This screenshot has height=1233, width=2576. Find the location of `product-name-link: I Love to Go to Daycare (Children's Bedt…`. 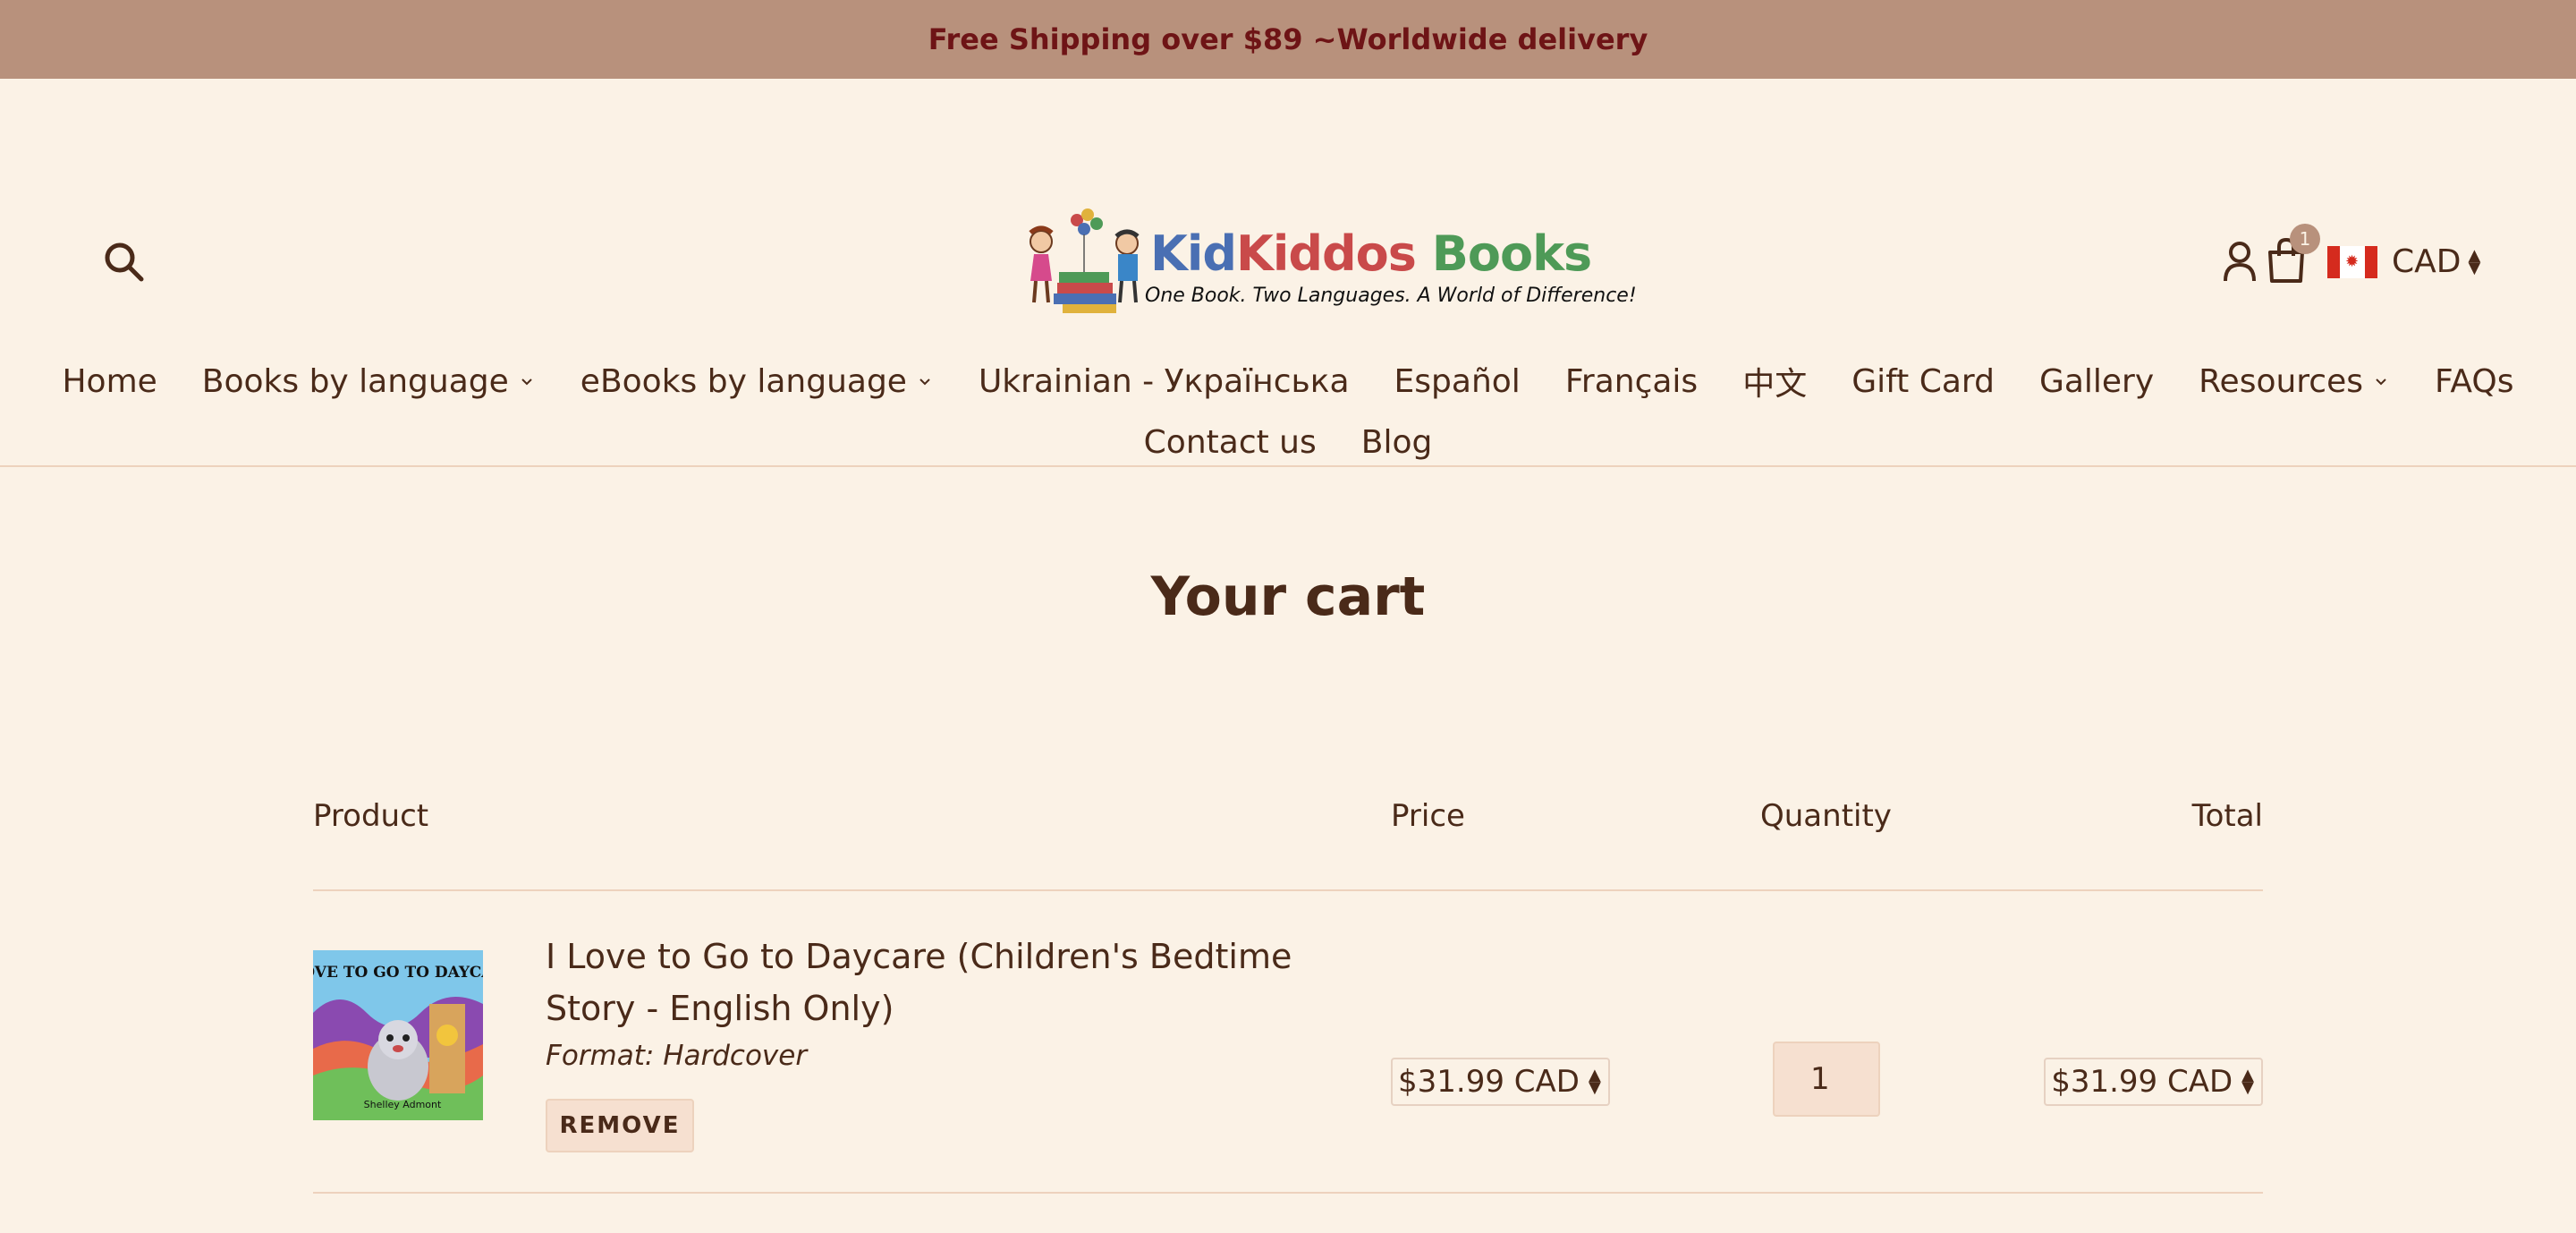

product-name-link: I Love to Go to Daycare (Children's Bedt… is located at coordinates (939, 982).